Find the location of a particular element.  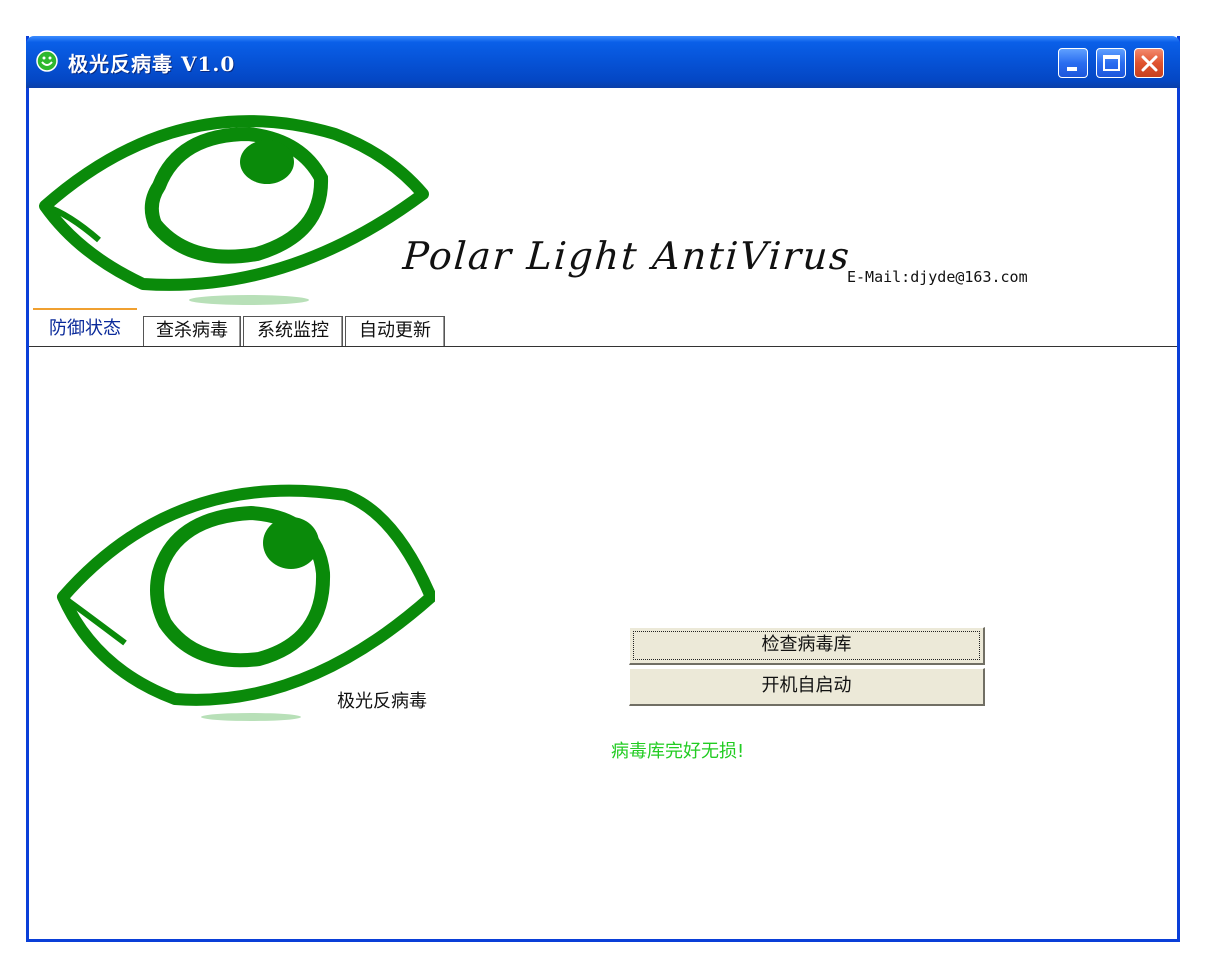

title-bar: 极光反病毒 V1.0 is located at coordinates (603, 62).